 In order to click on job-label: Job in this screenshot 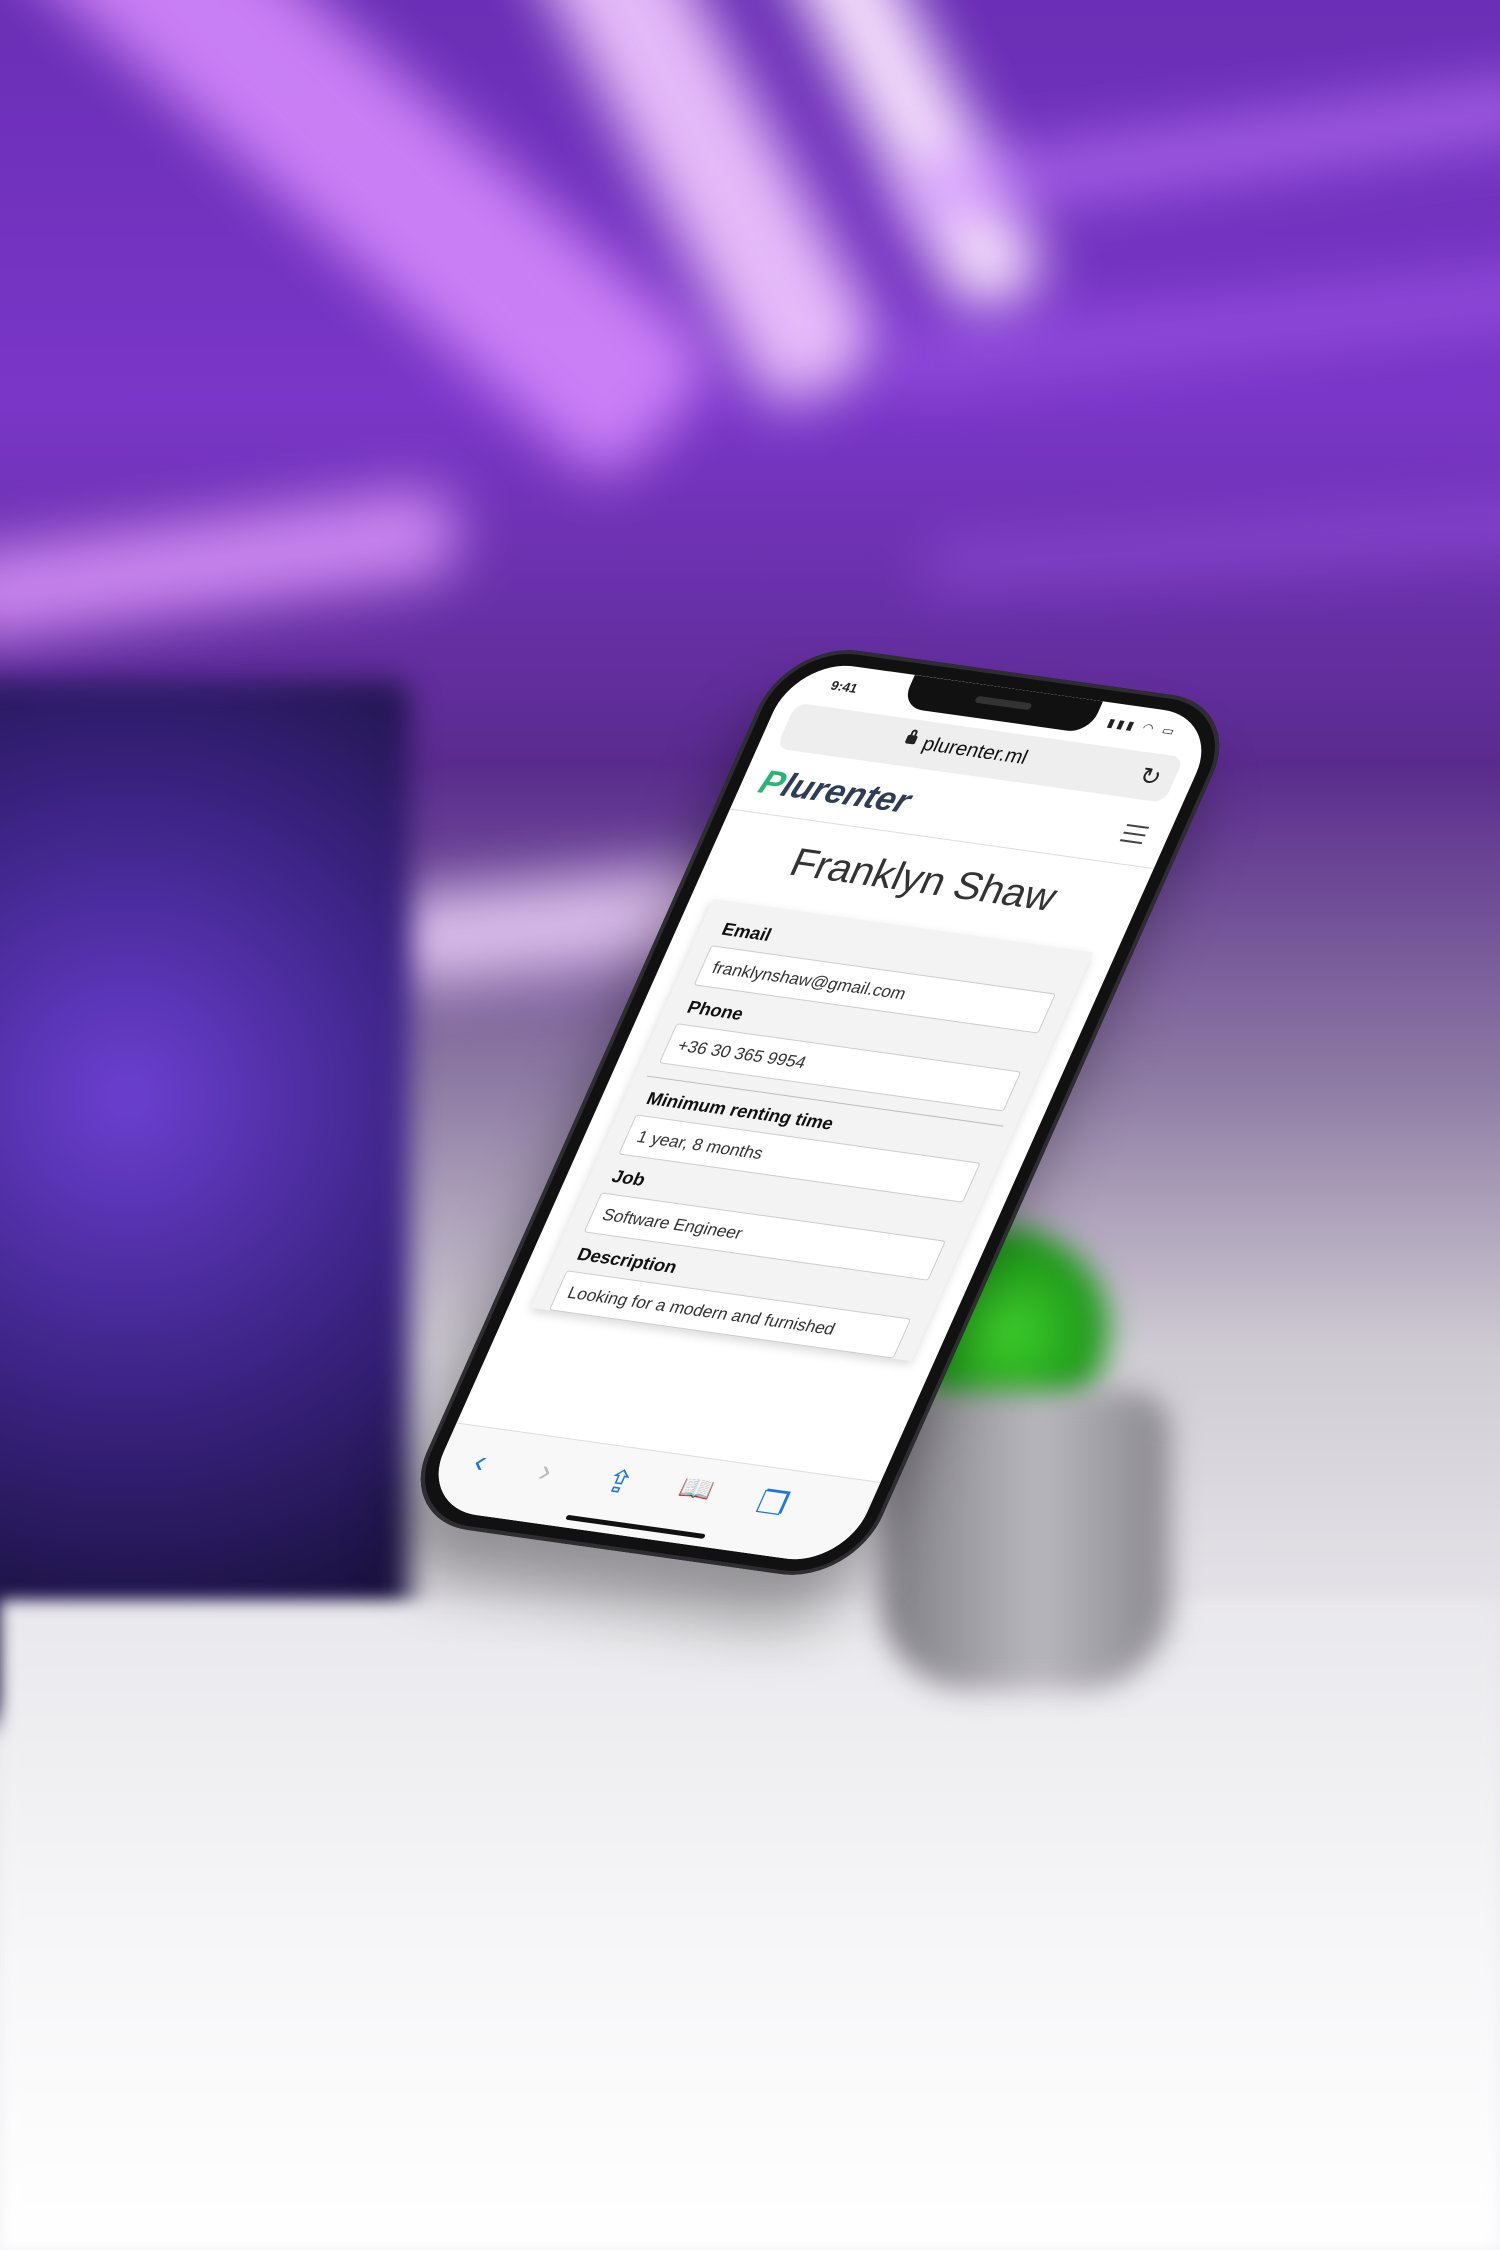, I will do `click(628, 1178)`.